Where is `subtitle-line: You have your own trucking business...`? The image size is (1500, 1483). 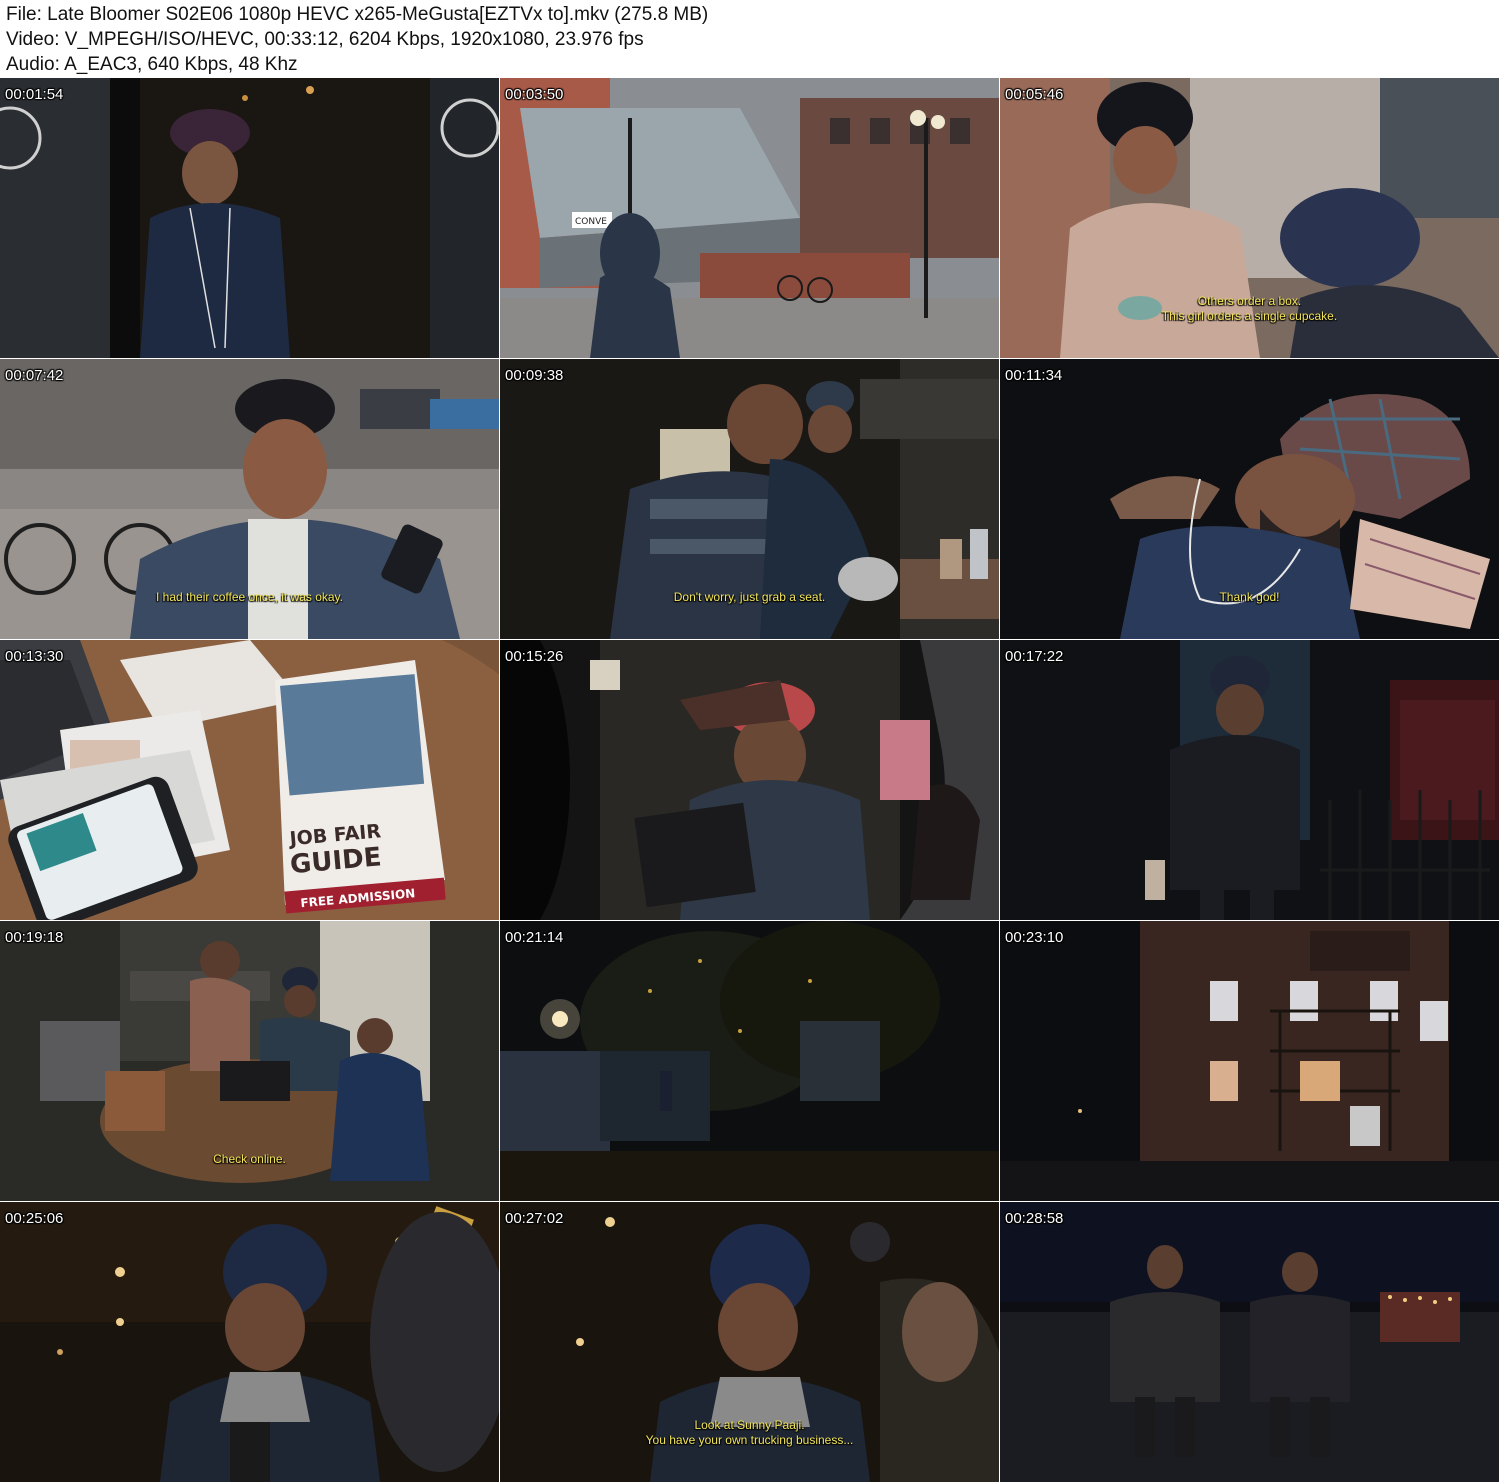 subtitle-line: You have your own trucking business... is located at coordinates (749, 1440).